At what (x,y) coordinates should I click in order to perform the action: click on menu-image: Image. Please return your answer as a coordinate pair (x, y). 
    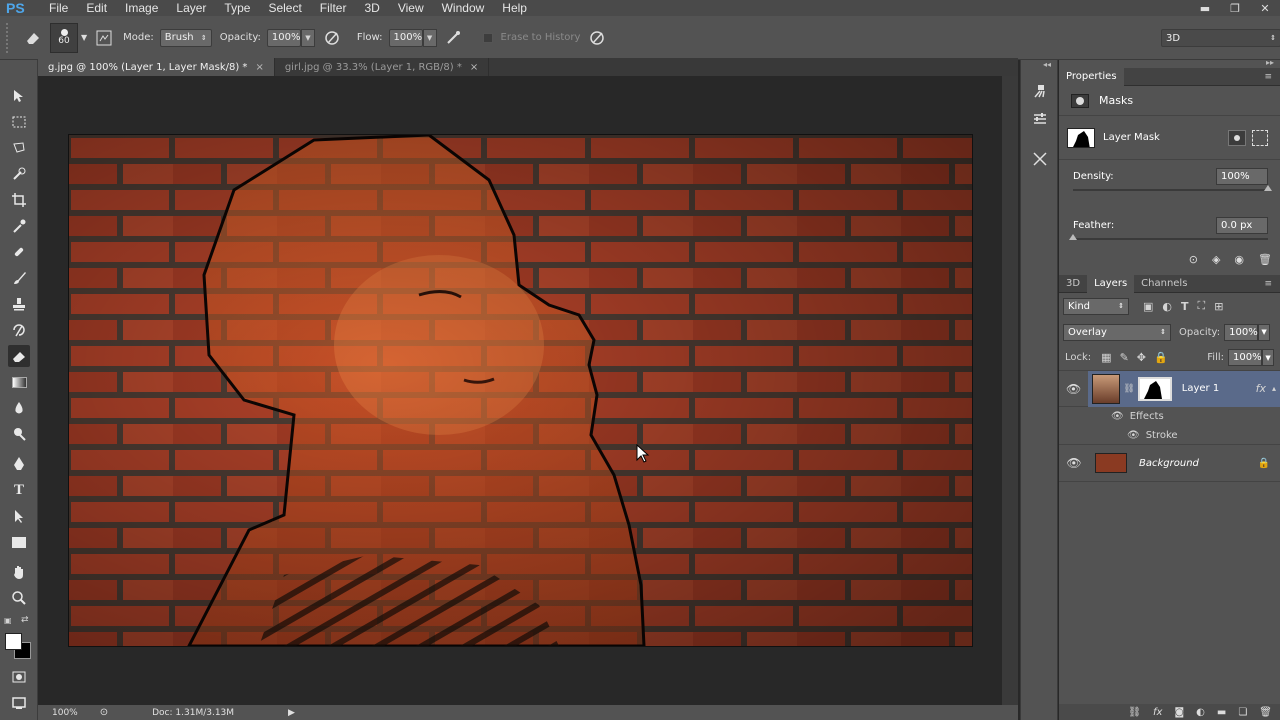
    Looking at the image, I should click on (141, 8).